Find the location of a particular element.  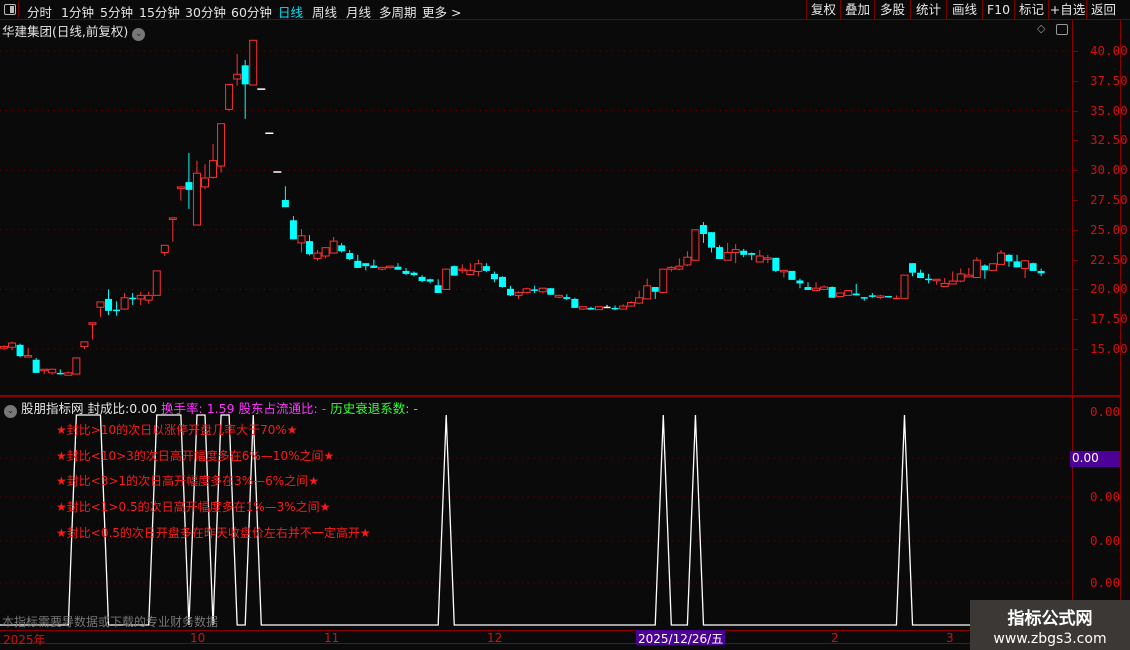

toolbar-button: 复权 is located at coordinates (823, 10).